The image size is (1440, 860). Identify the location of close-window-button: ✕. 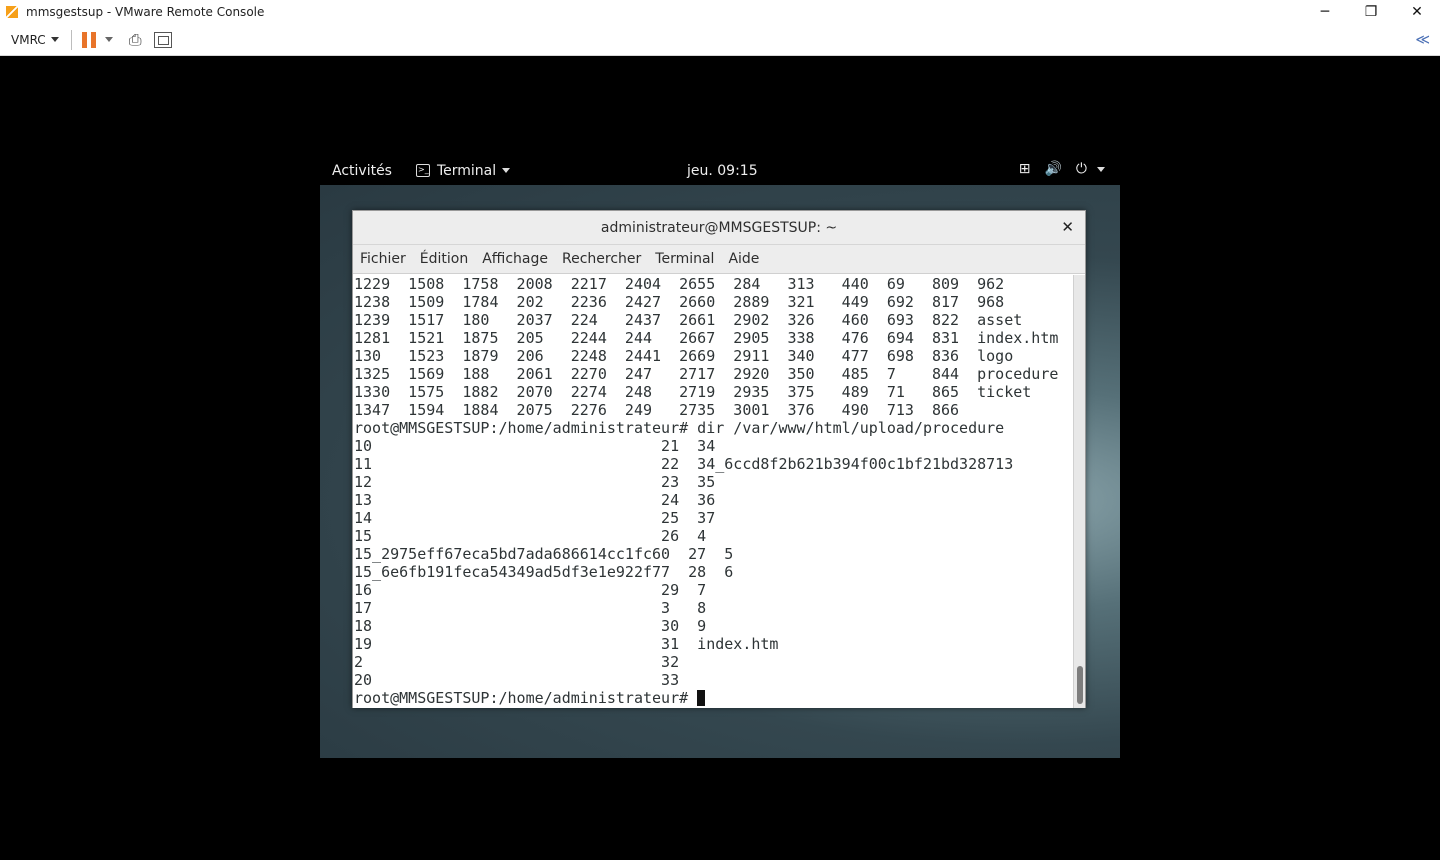
(1417, 12).